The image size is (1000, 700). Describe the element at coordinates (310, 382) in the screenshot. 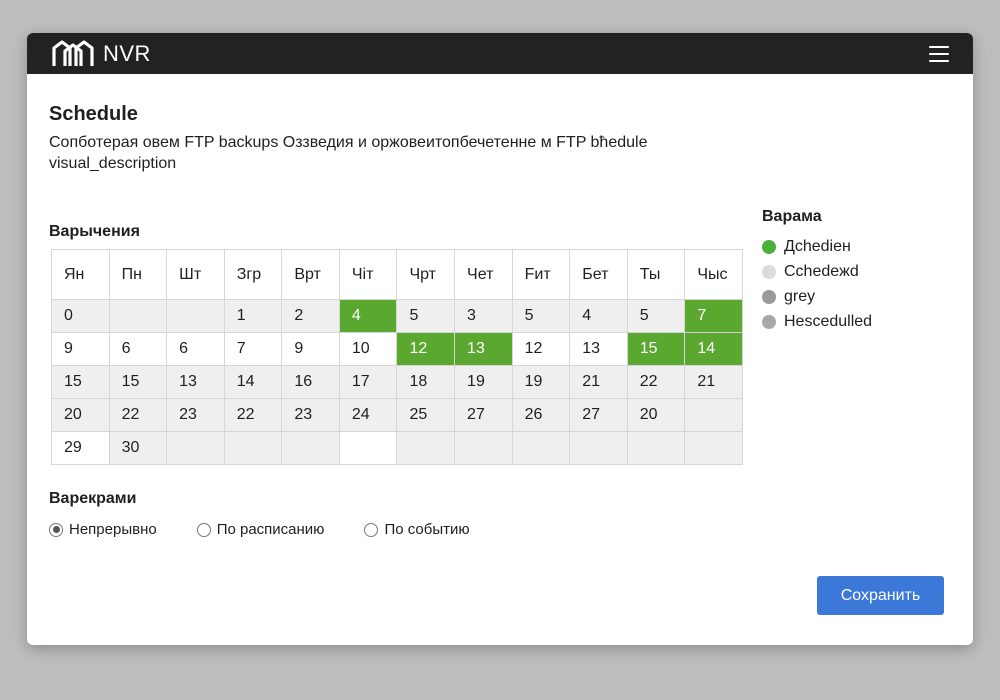

I see `grid-cell: 16` at that location.